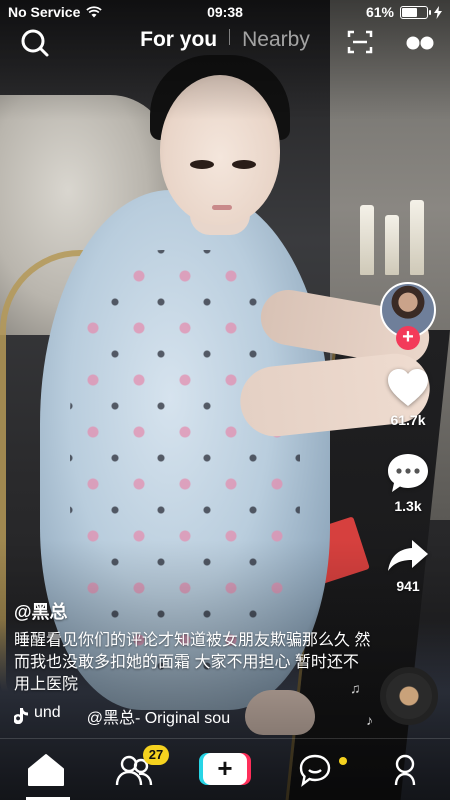  What do you see at coordinates (178, 40) in the screenshot?
I see `tab-for-you: For you` at bounding box center [178, 40].